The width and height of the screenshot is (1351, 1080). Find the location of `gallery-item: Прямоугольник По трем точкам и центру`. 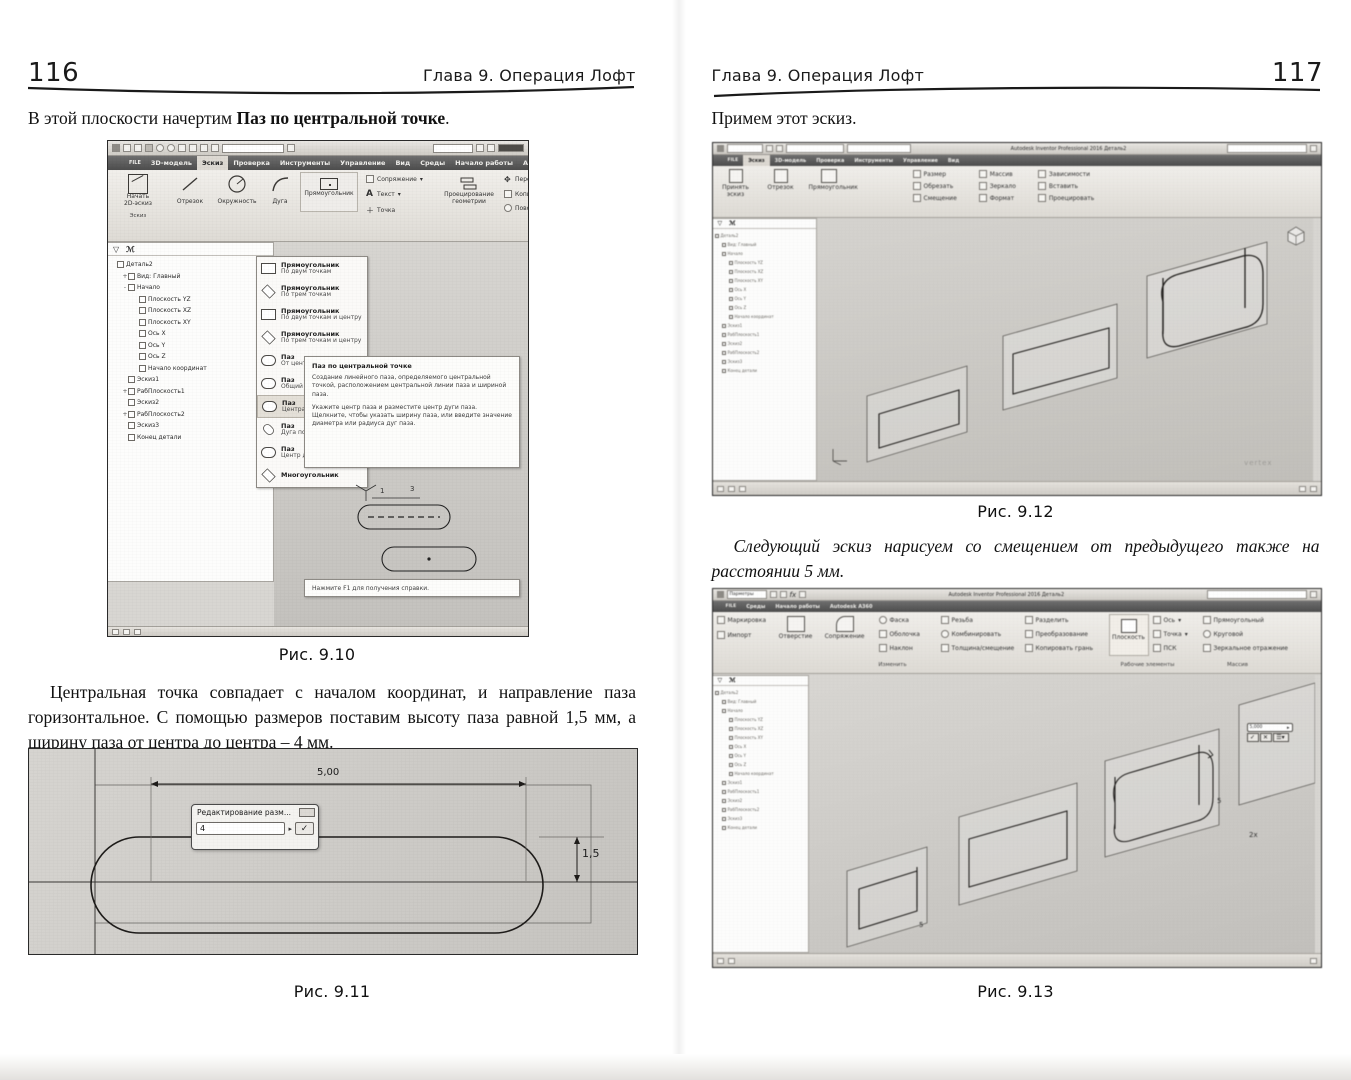

gallery-item: Прямоугольник По трем точкам и центру is located at coordinates (312, 337).